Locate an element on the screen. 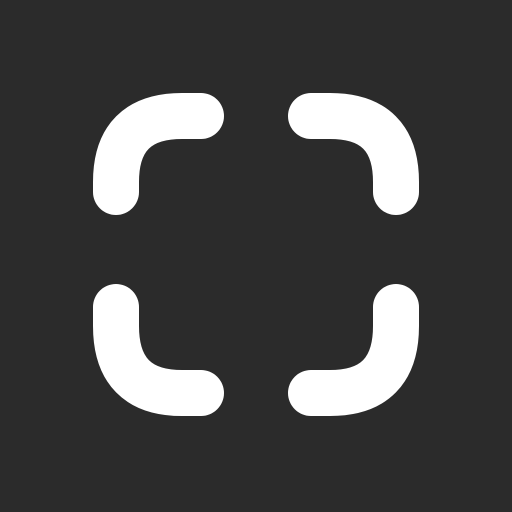 Image resolution: width=512 pixels, height=512 pixels. corner-top-left is located at coordinates (158, 154).